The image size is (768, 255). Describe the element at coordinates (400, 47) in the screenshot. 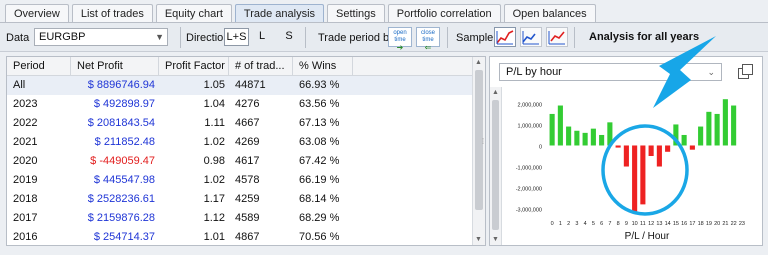

I see `arrow-right-icon: ➔` at that location.